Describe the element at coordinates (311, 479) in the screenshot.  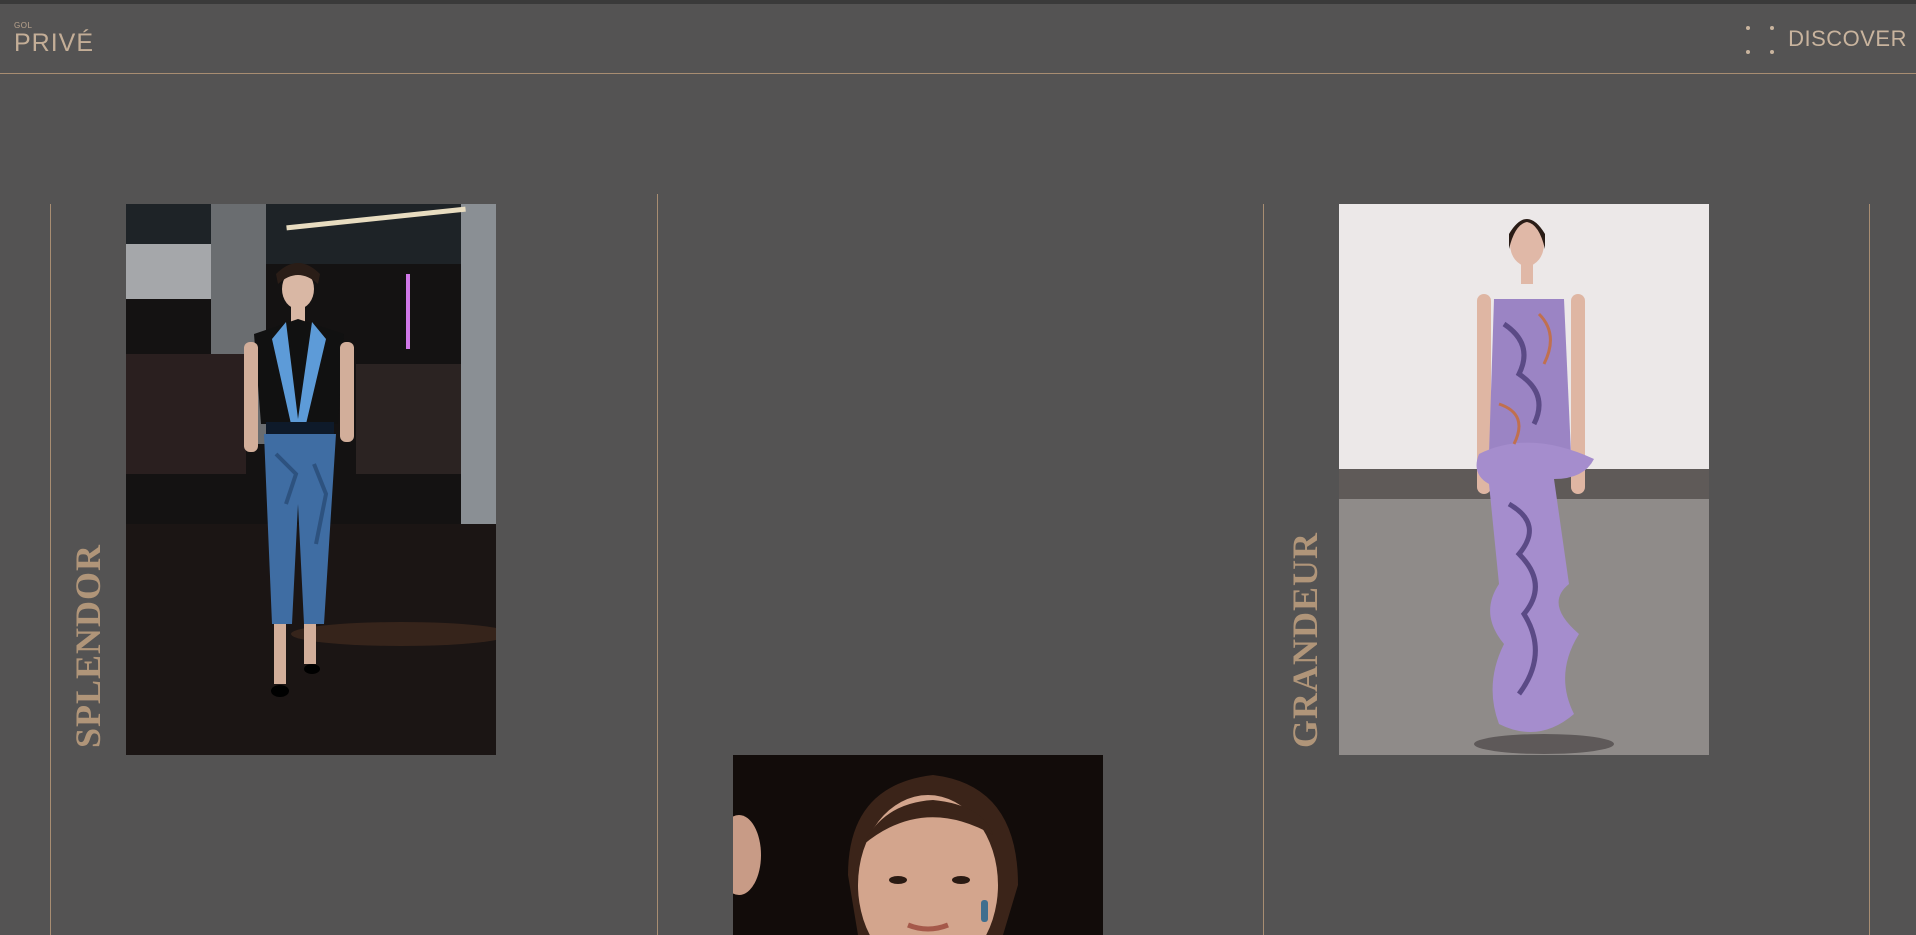
I see `collection-image-splendor` at that location.